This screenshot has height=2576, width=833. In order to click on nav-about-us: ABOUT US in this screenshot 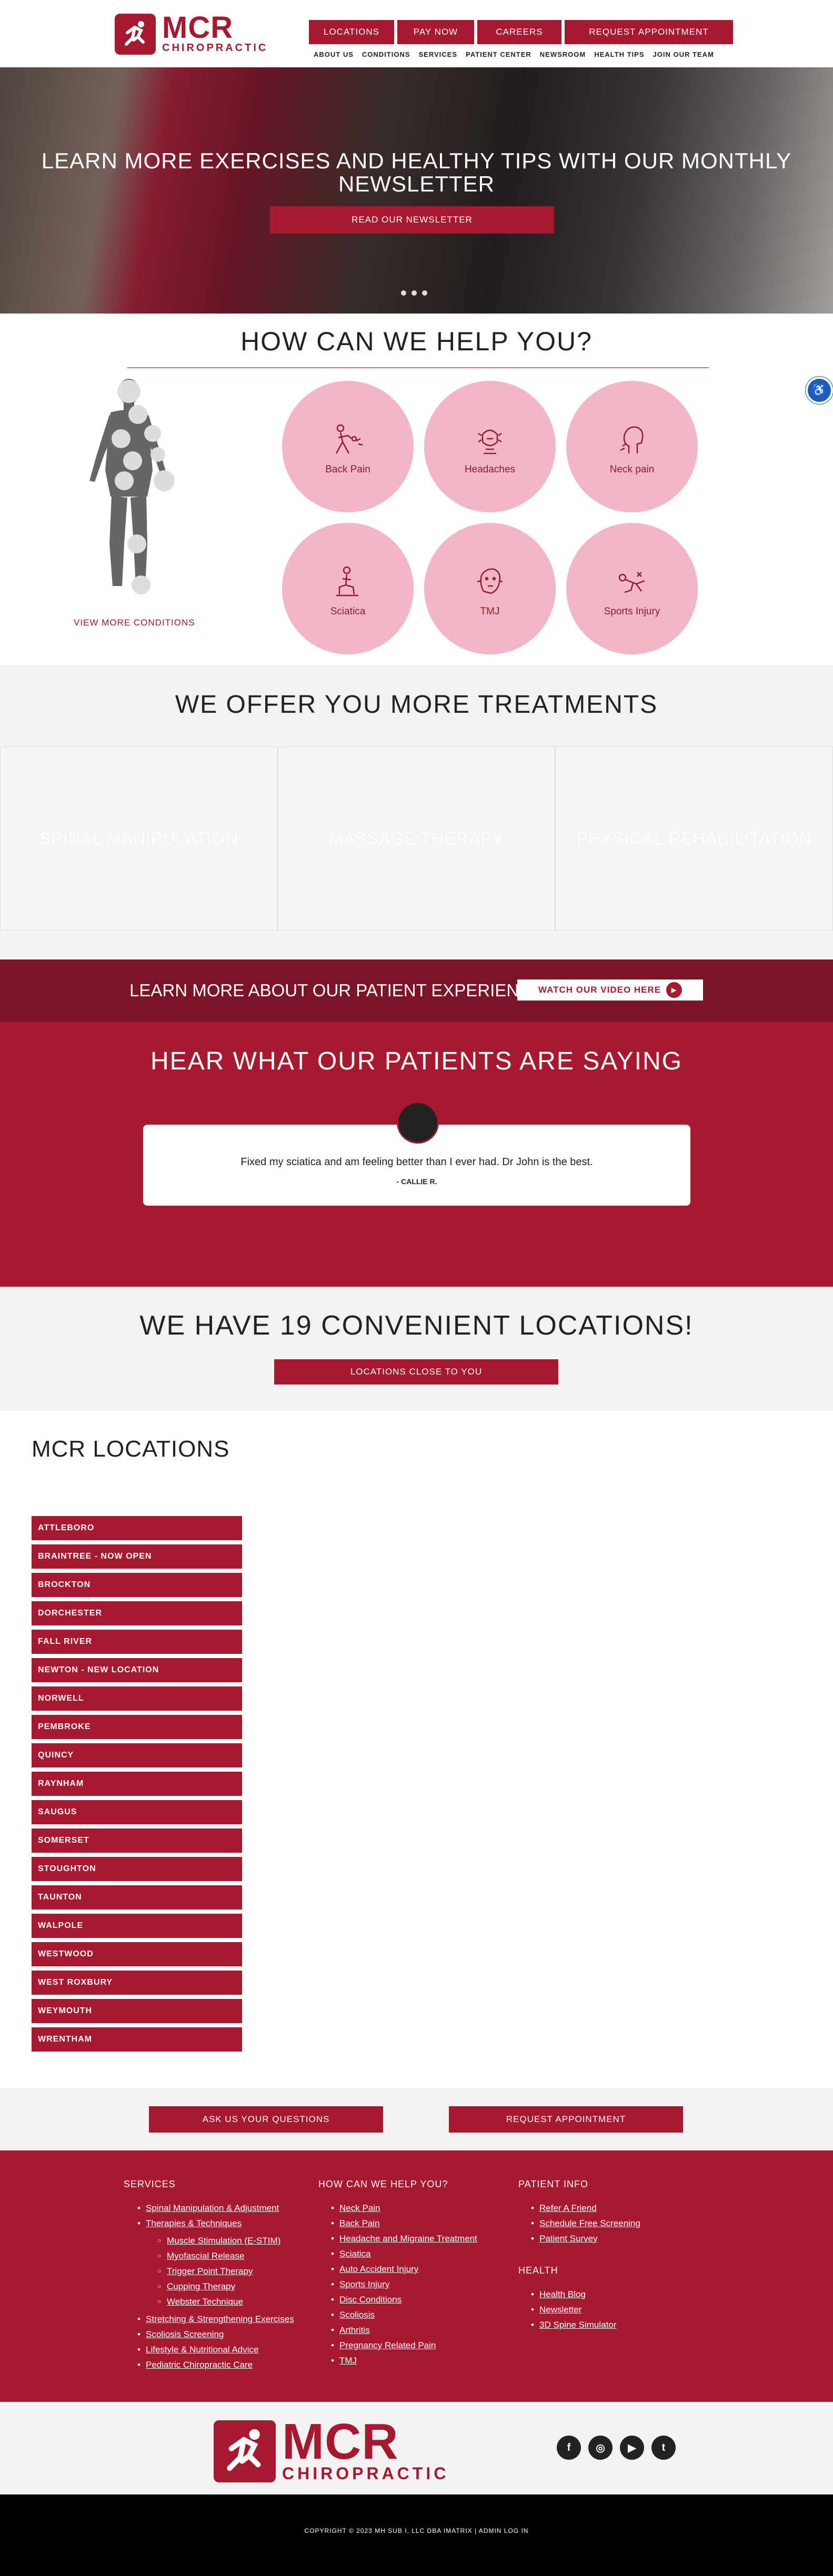, I will do `click(334, 54)`.